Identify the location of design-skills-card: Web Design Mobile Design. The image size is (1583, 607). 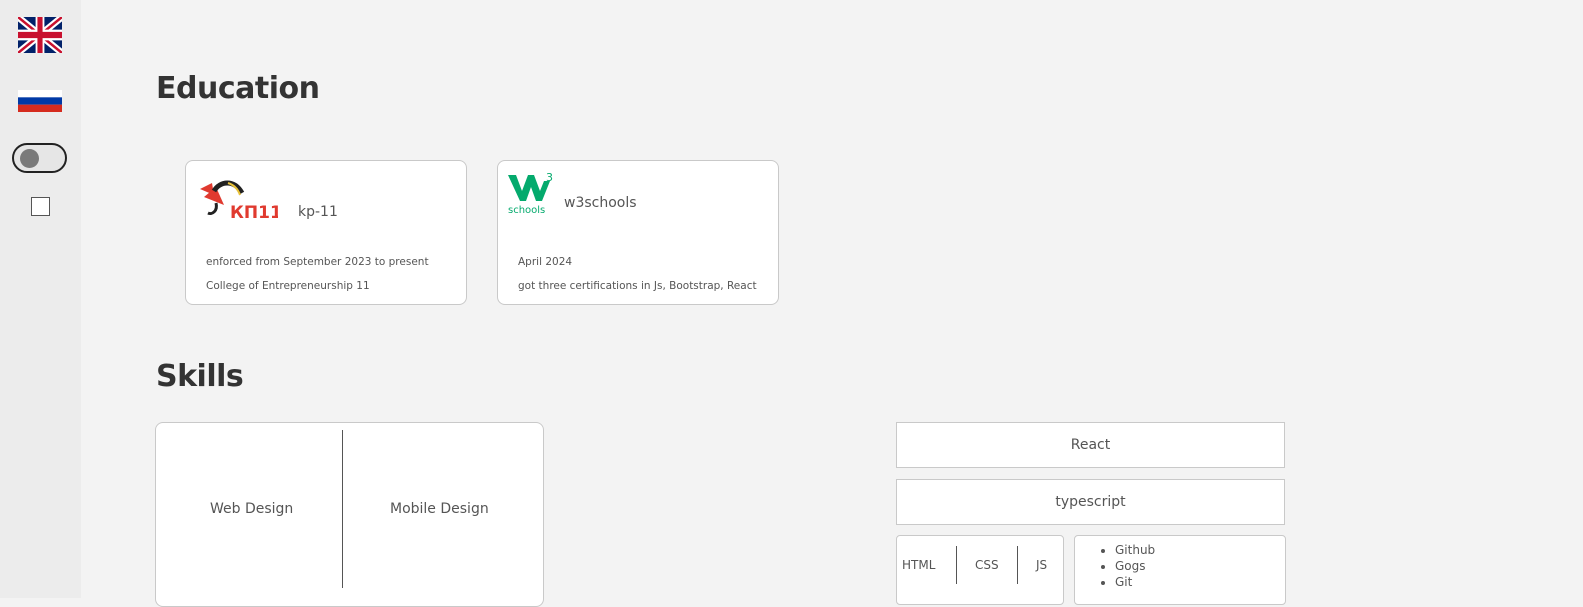
(349, 514).